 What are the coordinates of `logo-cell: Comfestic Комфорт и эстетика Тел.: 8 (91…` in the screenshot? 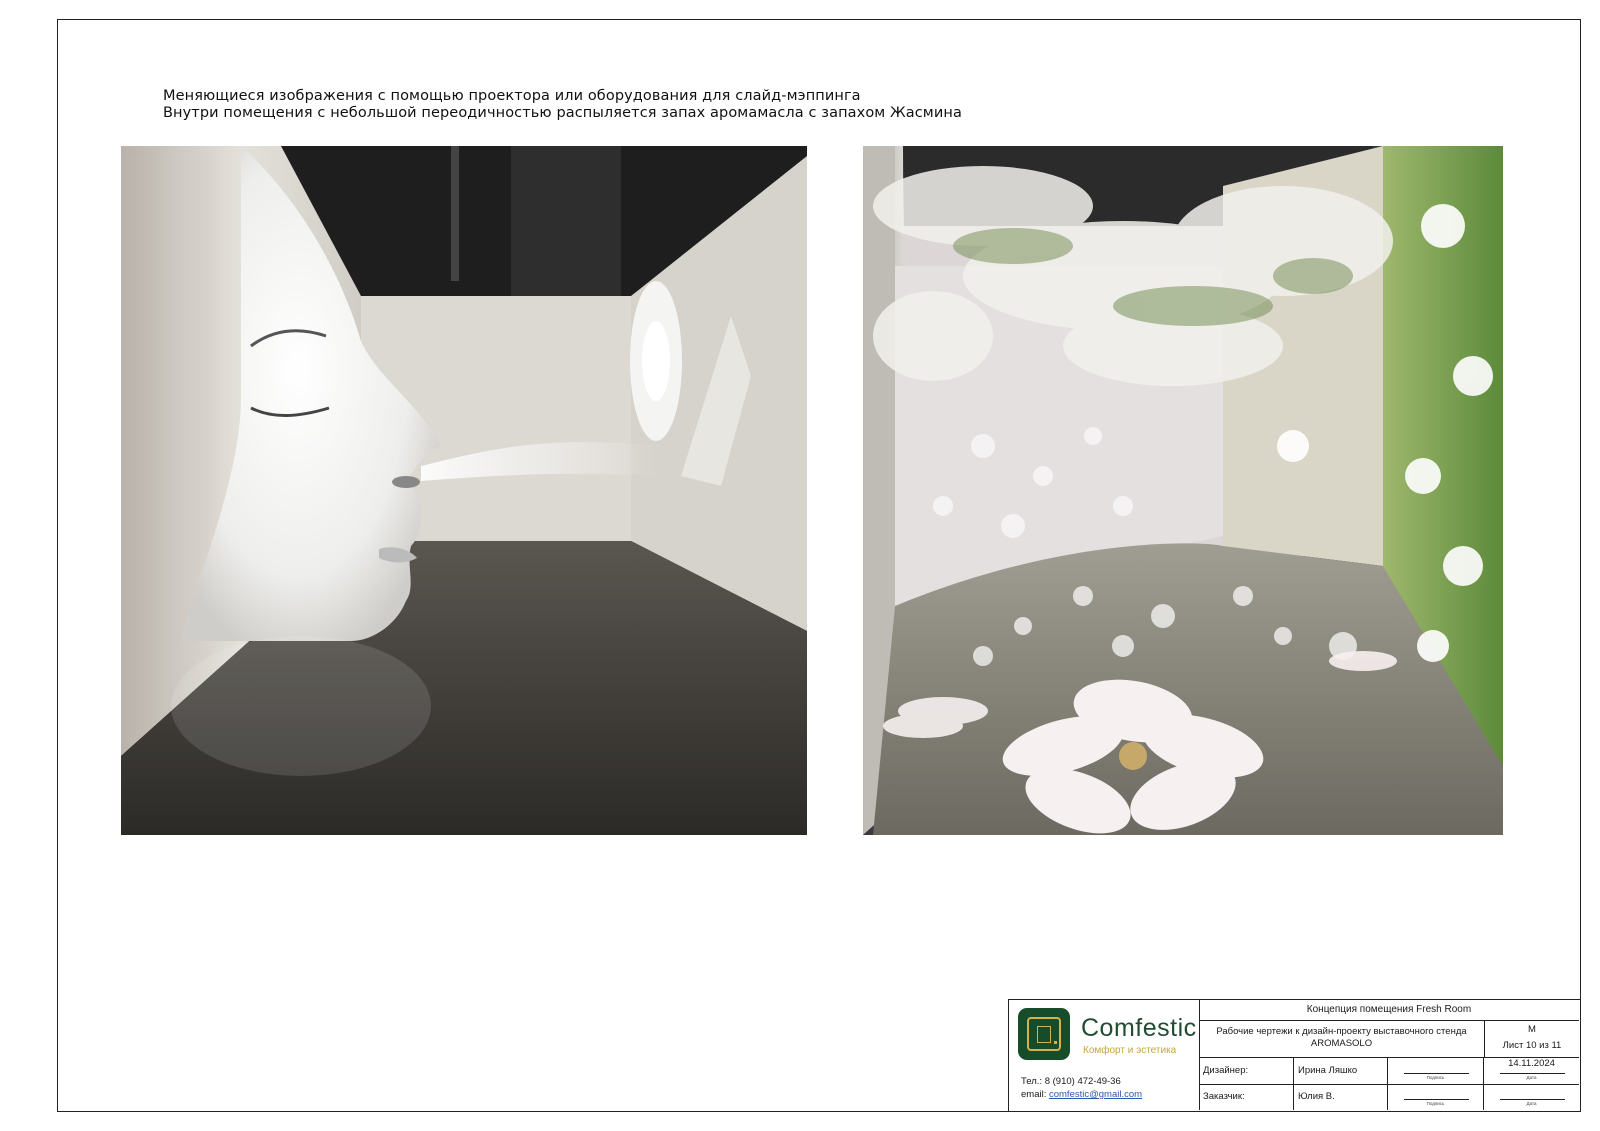 It's located at (1104, 1055).